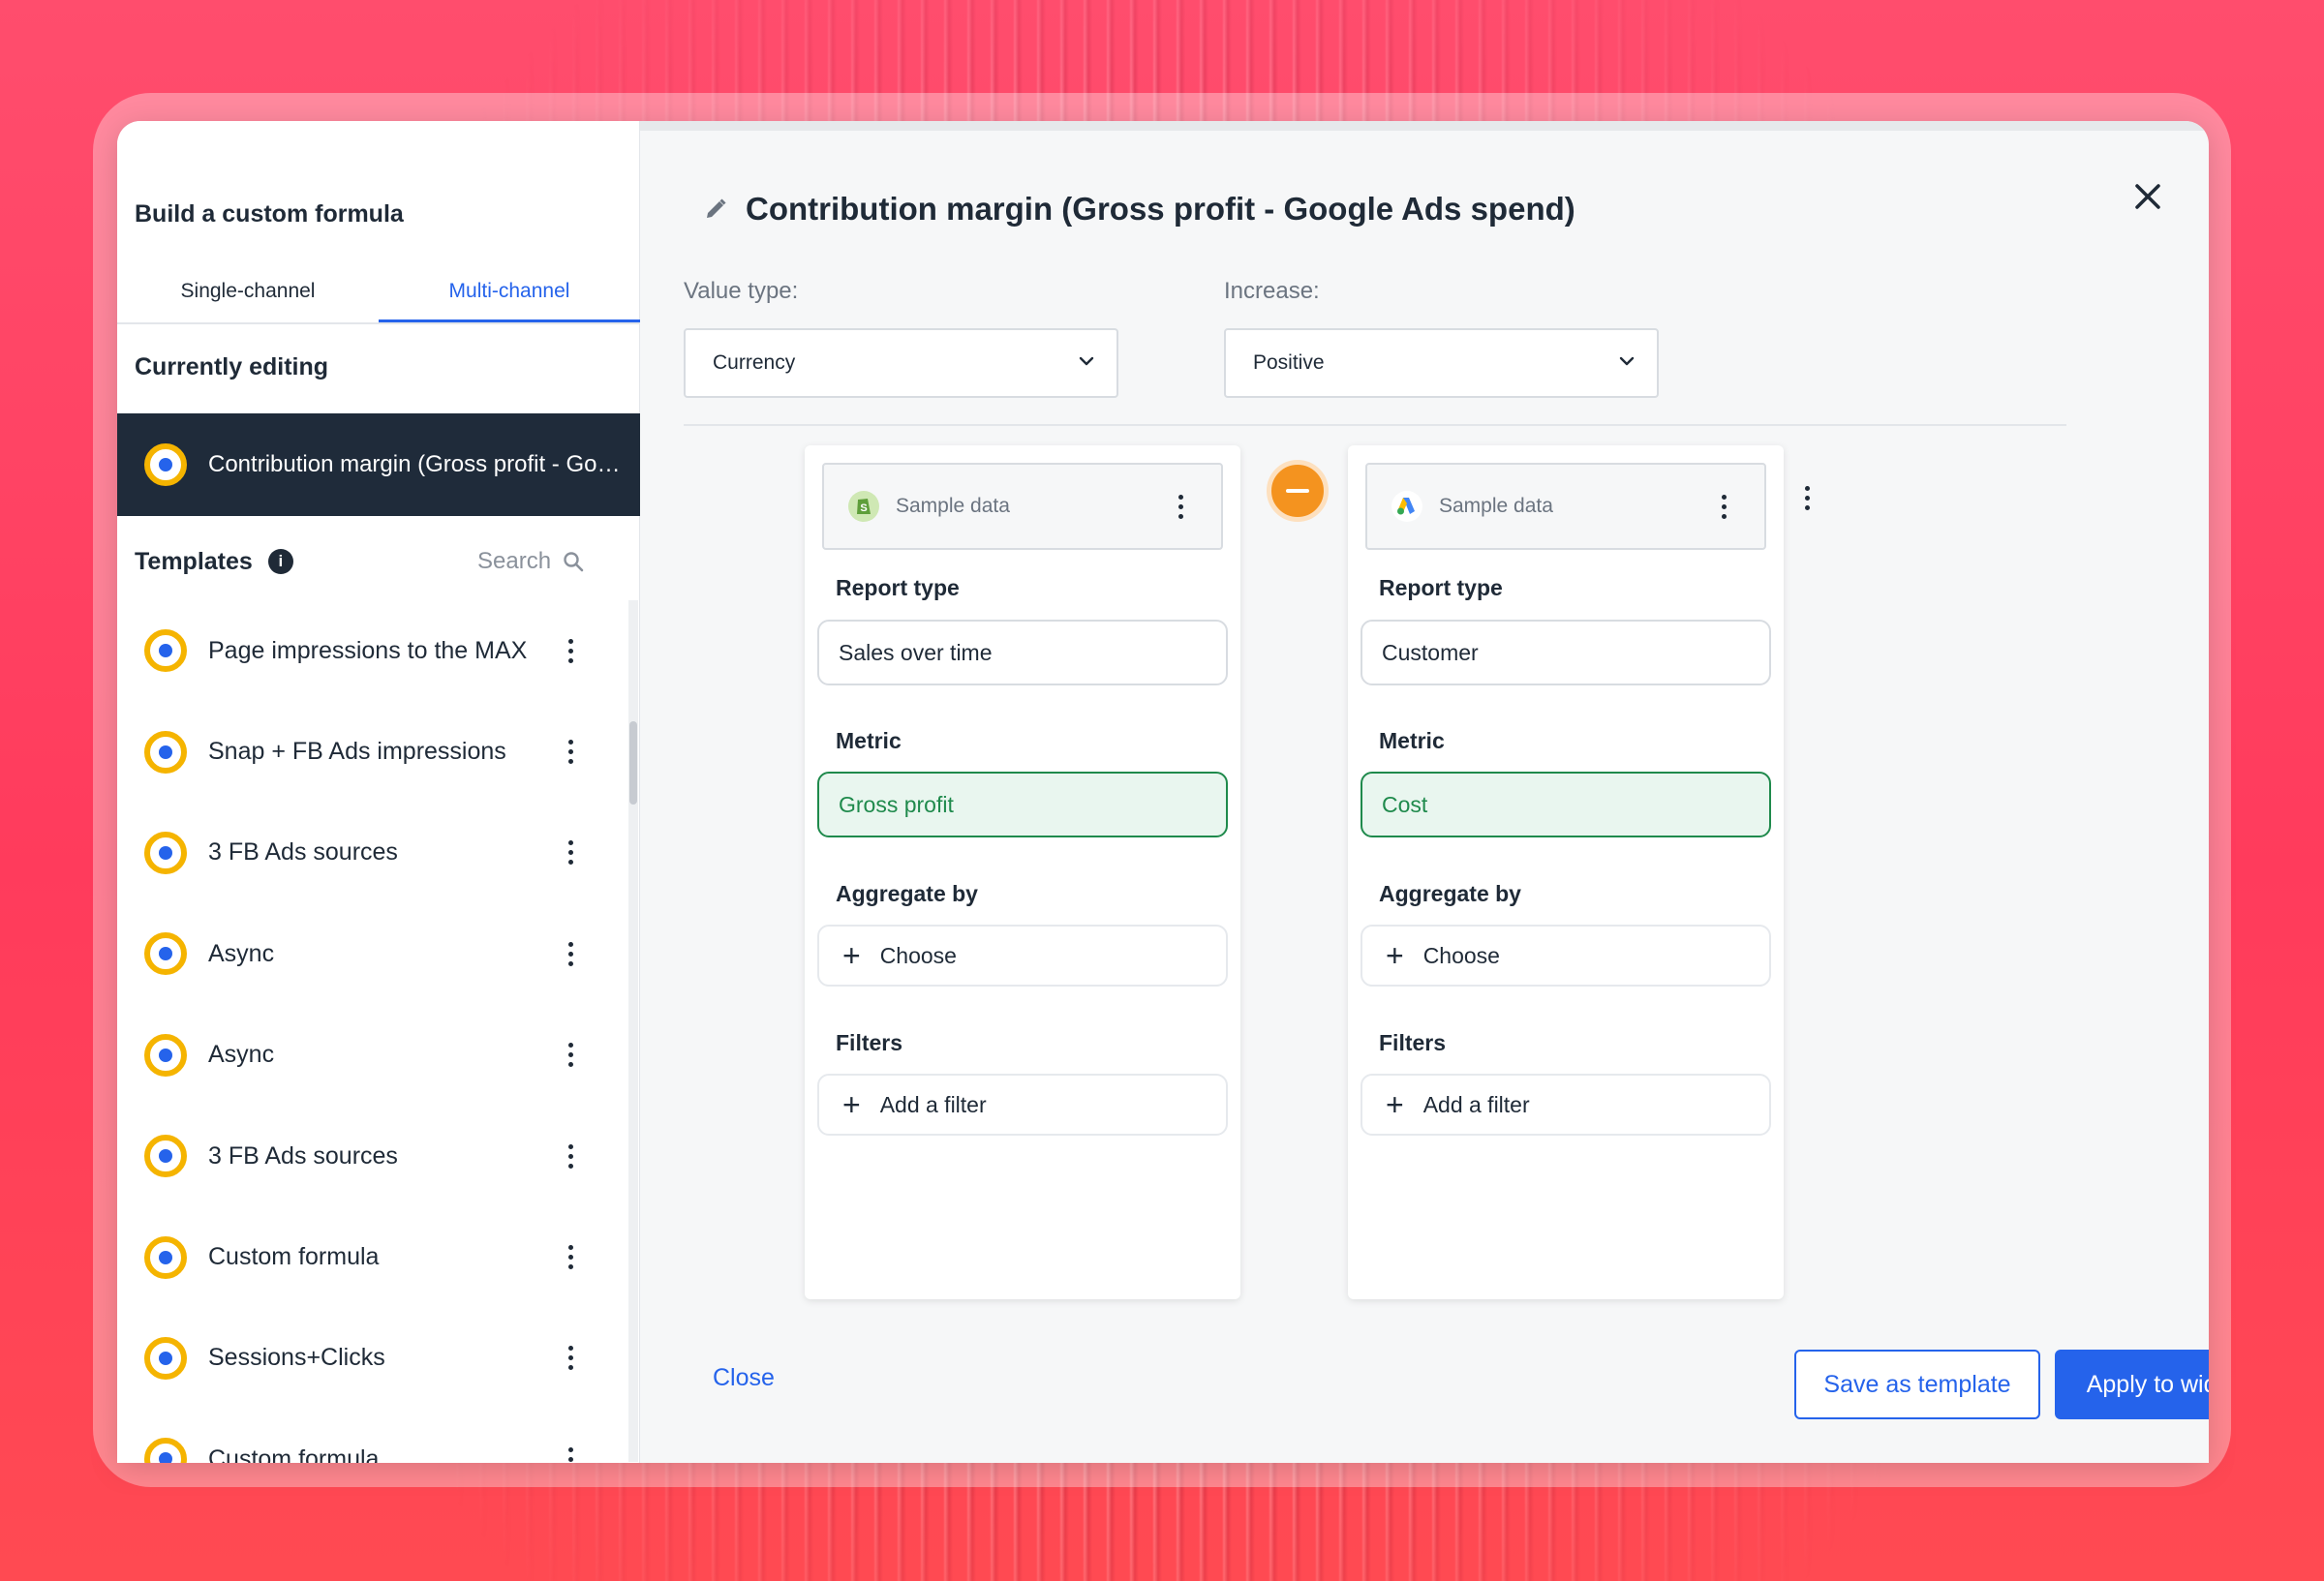 The image size is (2324, 1581). I want to click on template-label: Sessions+Clicks, so click(296, 1358).